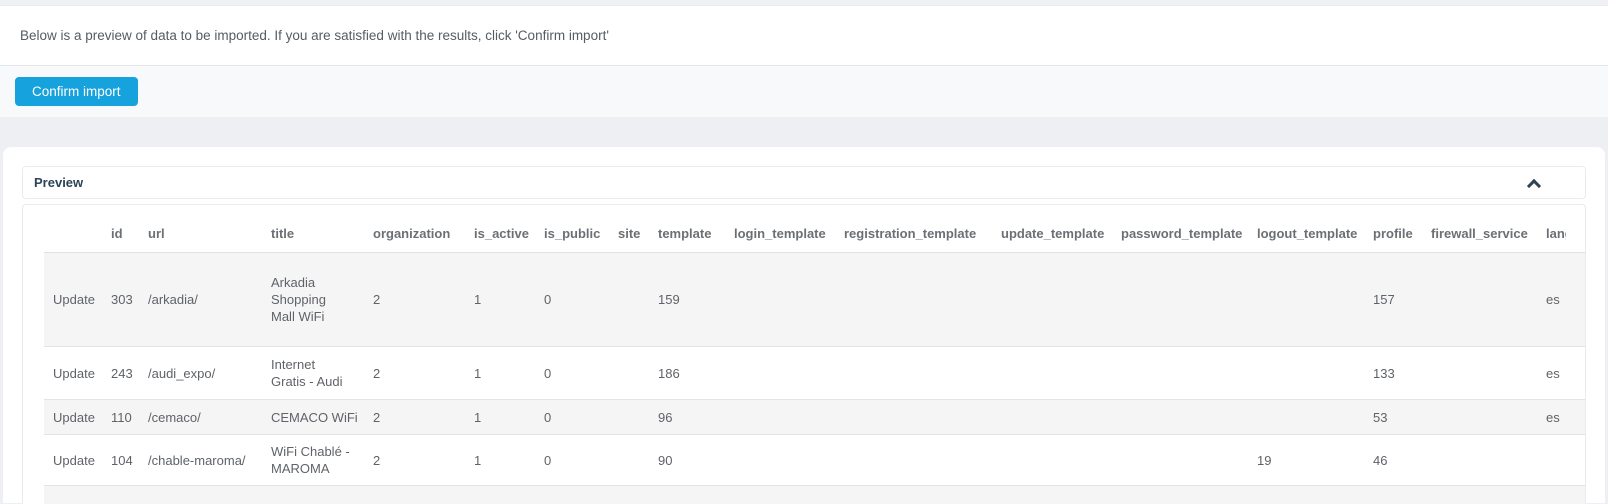 This screenshot has width=1608, height=504. I want to click on cell-title: Internet Gratis - Audi, so click(307, 373).